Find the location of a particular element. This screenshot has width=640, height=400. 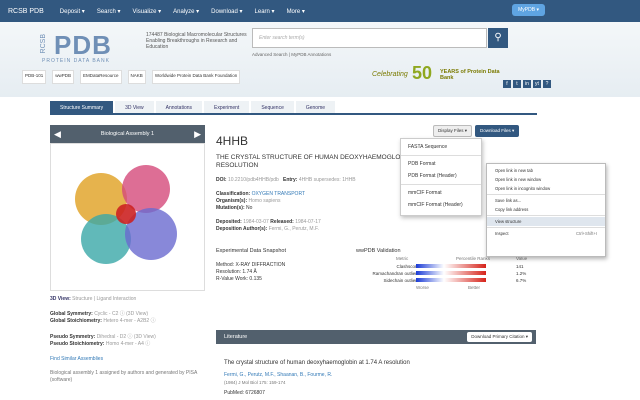

assembly-title: Biological Assembly 1 is located at coordinates (127, 134).